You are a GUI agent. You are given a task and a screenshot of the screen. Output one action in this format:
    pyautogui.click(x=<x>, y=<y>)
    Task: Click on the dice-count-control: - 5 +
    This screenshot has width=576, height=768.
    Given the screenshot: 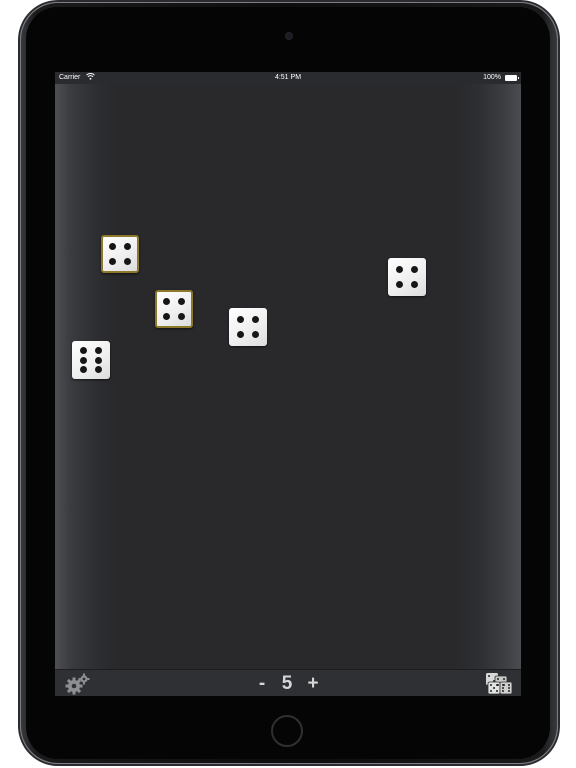 What is the action you would take?
    pyautogui.click(x=288, y=683)
    